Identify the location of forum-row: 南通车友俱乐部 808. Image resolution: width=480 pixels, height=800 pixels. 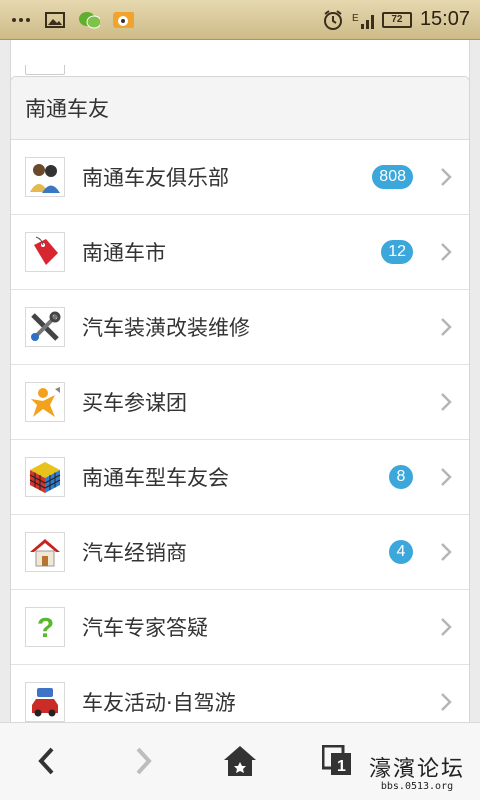
(240, 177).